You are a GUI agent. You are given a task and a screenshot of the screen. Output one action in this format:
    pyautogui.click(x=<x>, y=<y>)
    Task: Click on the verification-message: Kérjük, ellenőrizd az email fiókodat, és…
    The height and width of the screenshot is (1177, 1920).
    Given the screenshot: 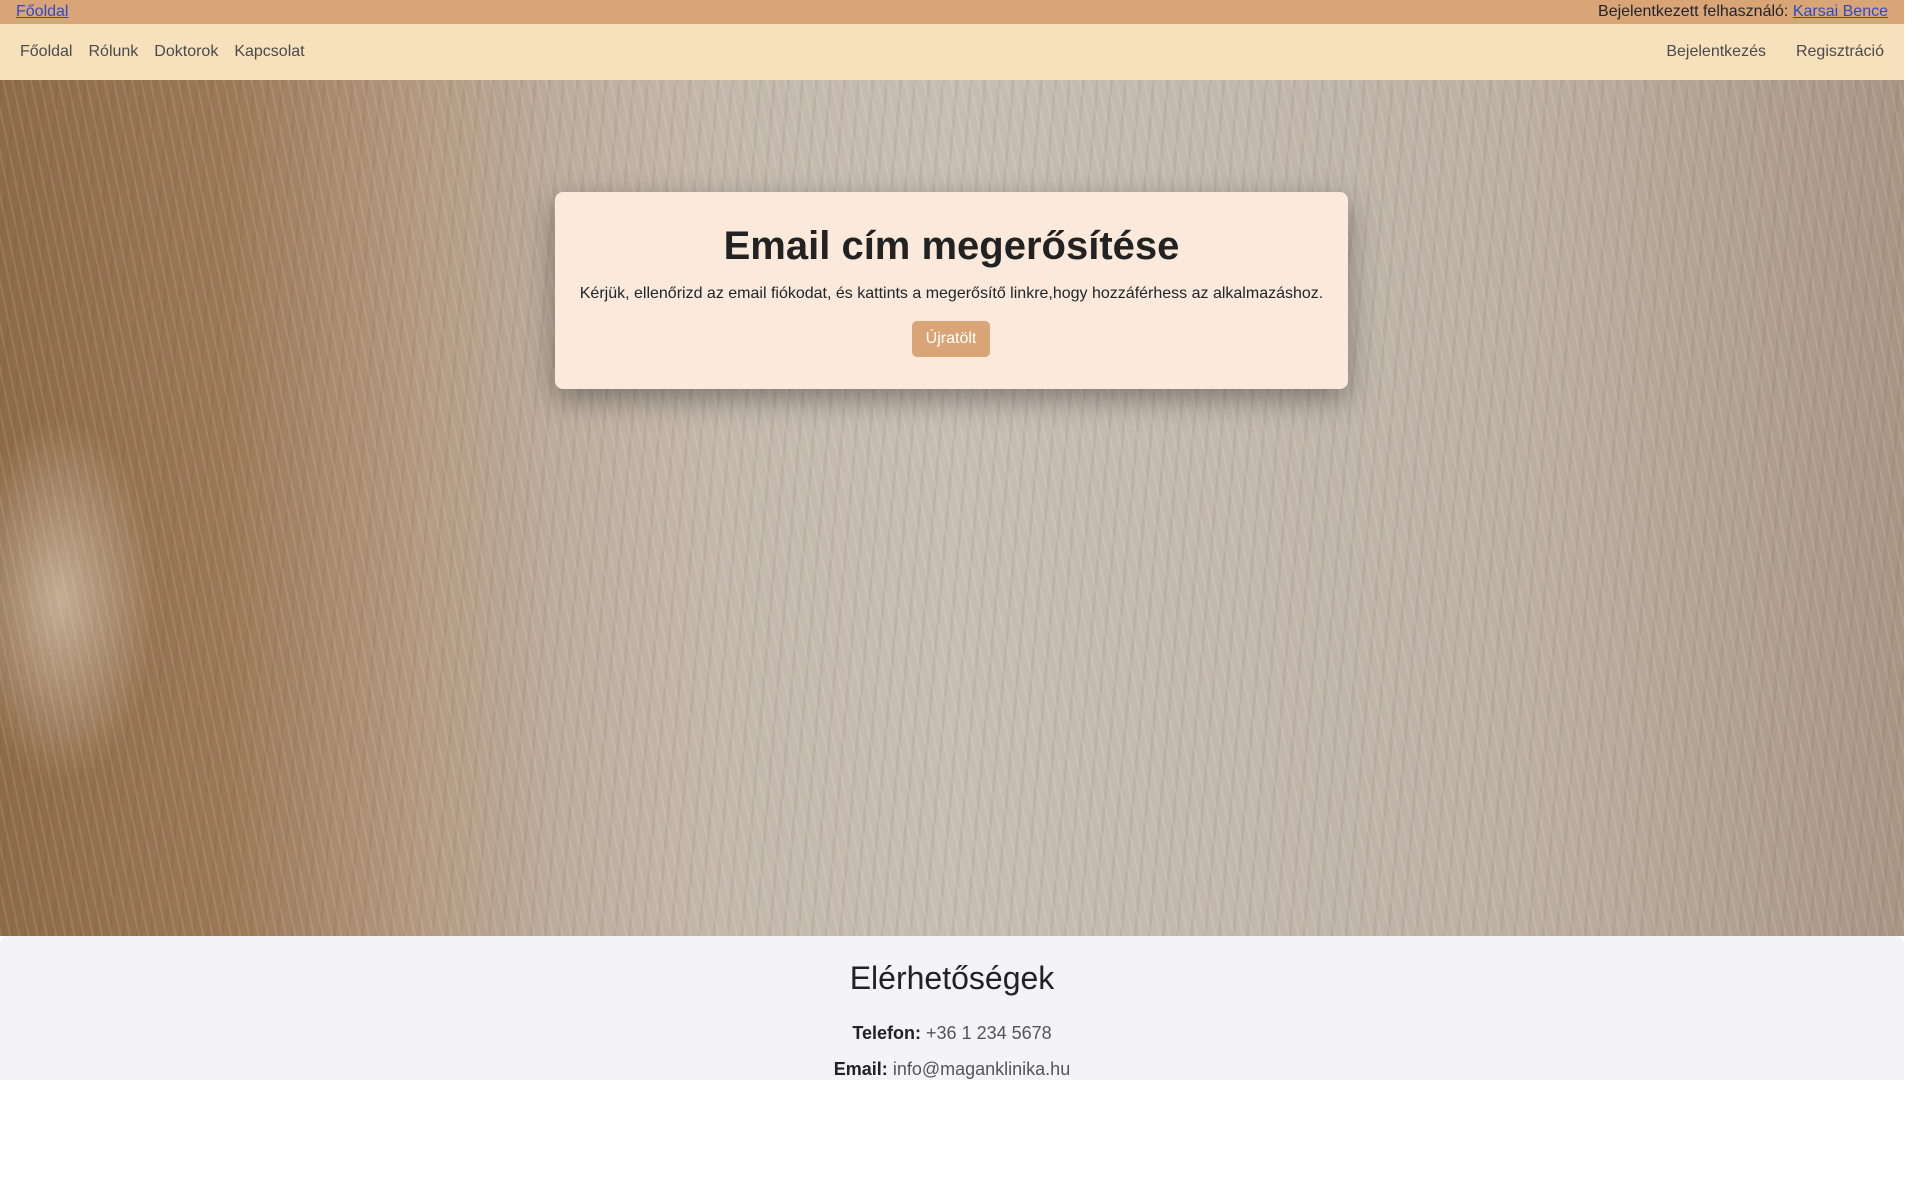 What is the action you would take?
    pyautogui.click(x=951, y=293)
    